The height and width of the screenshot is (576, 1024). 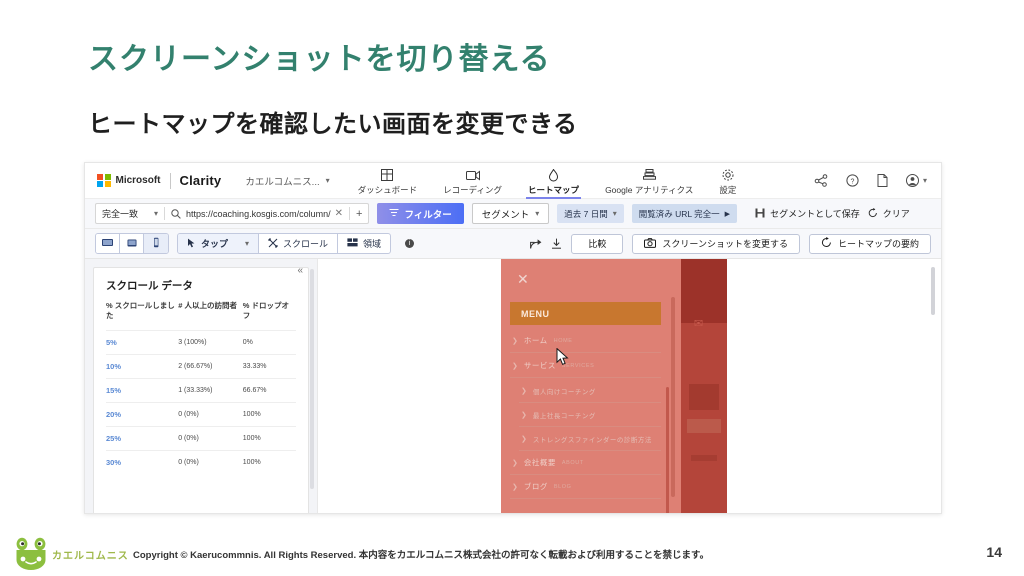 What do you see at coordinates (585, 366) in the screenshot?
I see `menu-item-services: ❯ サービス SERVICES` at bounding box center [585, 366].